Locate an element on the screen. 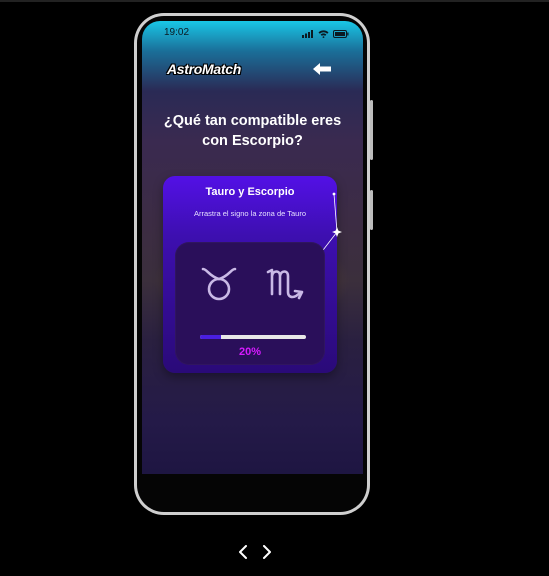 This screenshot has width=549, height=576. taurus-icon is located at coordinates (219, 284).